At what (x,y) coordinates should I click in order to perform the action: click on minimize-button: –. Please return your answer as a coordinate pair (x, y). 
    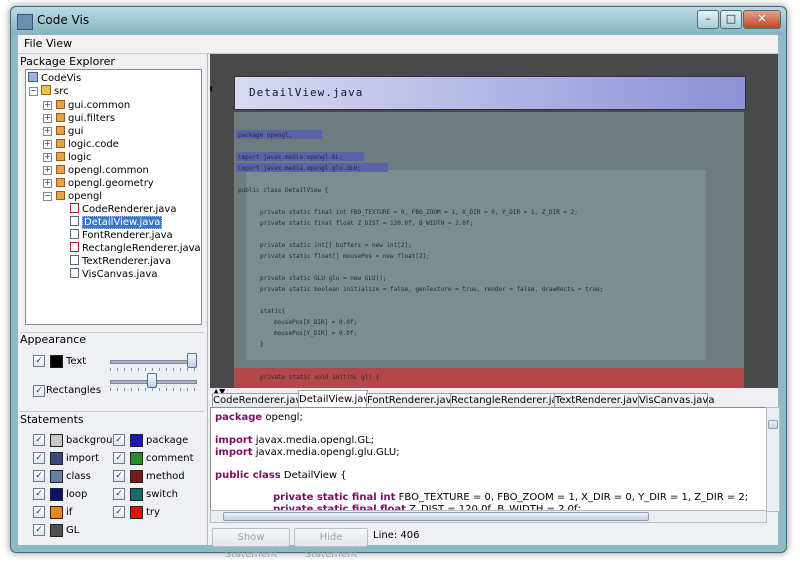
    Looking at the image, I should click on (708, 19).